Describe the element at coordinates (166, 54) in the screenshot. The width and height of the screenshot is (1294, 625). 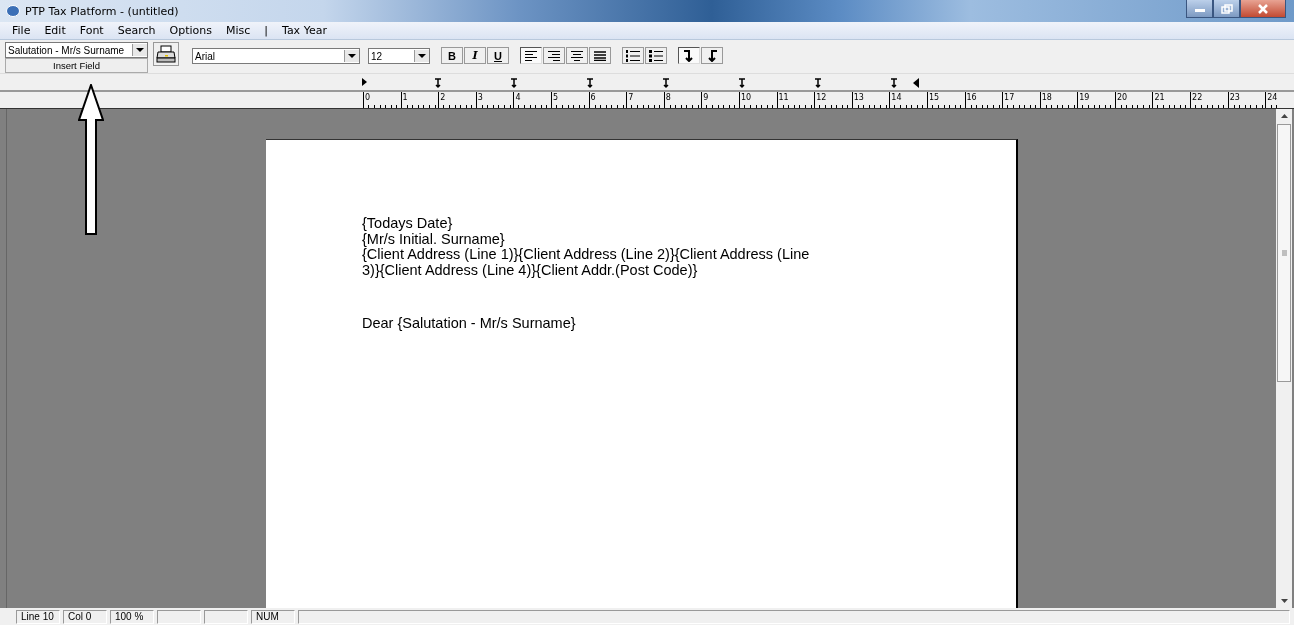
I see `printer-icon` at that location.